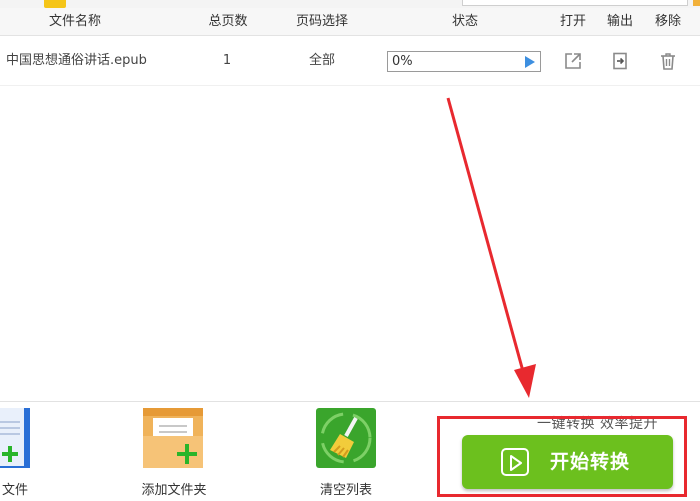  What do you see at coordinates (76, 60) in the screenshot?
I see `file-name: 中国思想通俗讲话.epub` at bounding box center [76, 60].